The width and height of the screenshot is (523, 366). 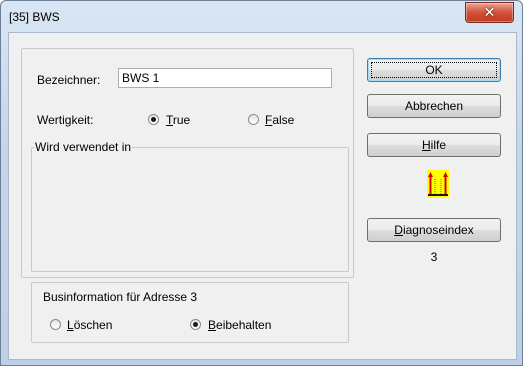 What do you see at coordinates (55, 324) in the screenshot?
I see `loeschen-radio` at bounding box center [55, 324].